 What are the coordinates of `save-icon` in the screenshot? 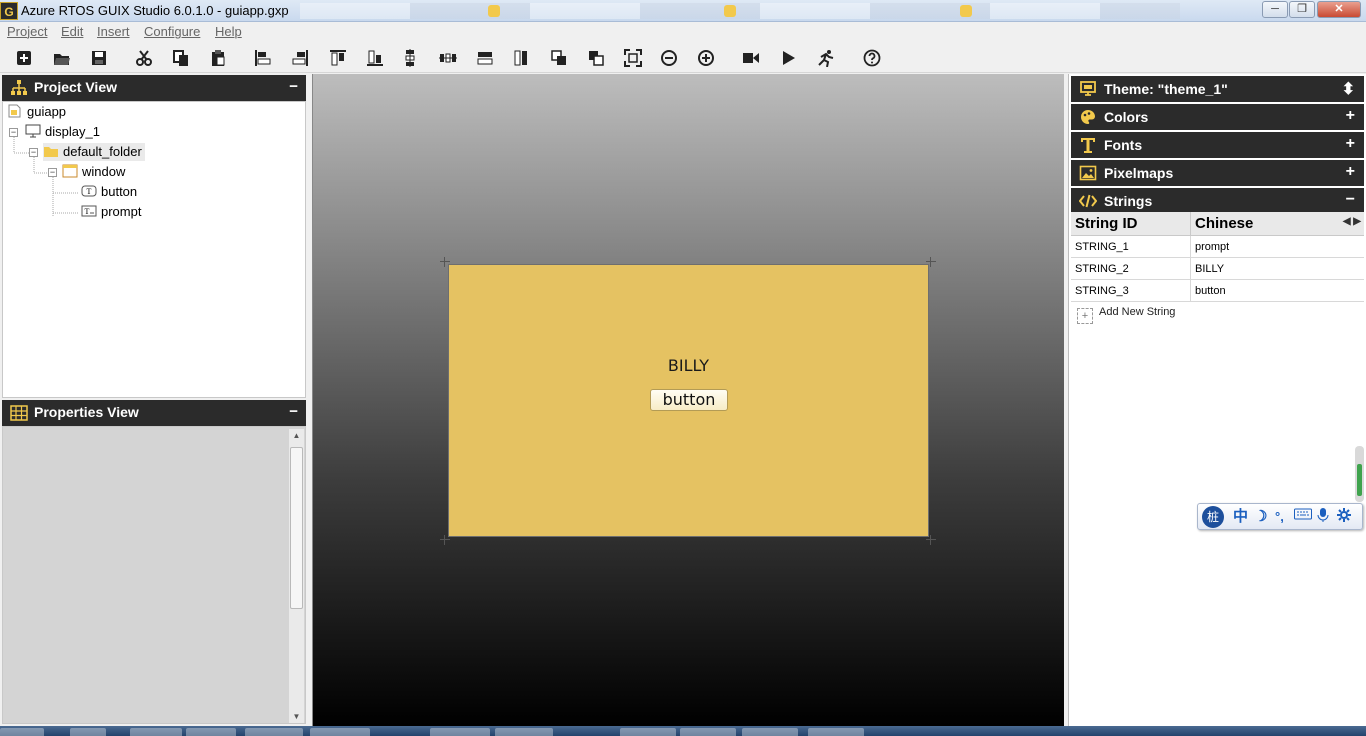 It's located at (99, 58).